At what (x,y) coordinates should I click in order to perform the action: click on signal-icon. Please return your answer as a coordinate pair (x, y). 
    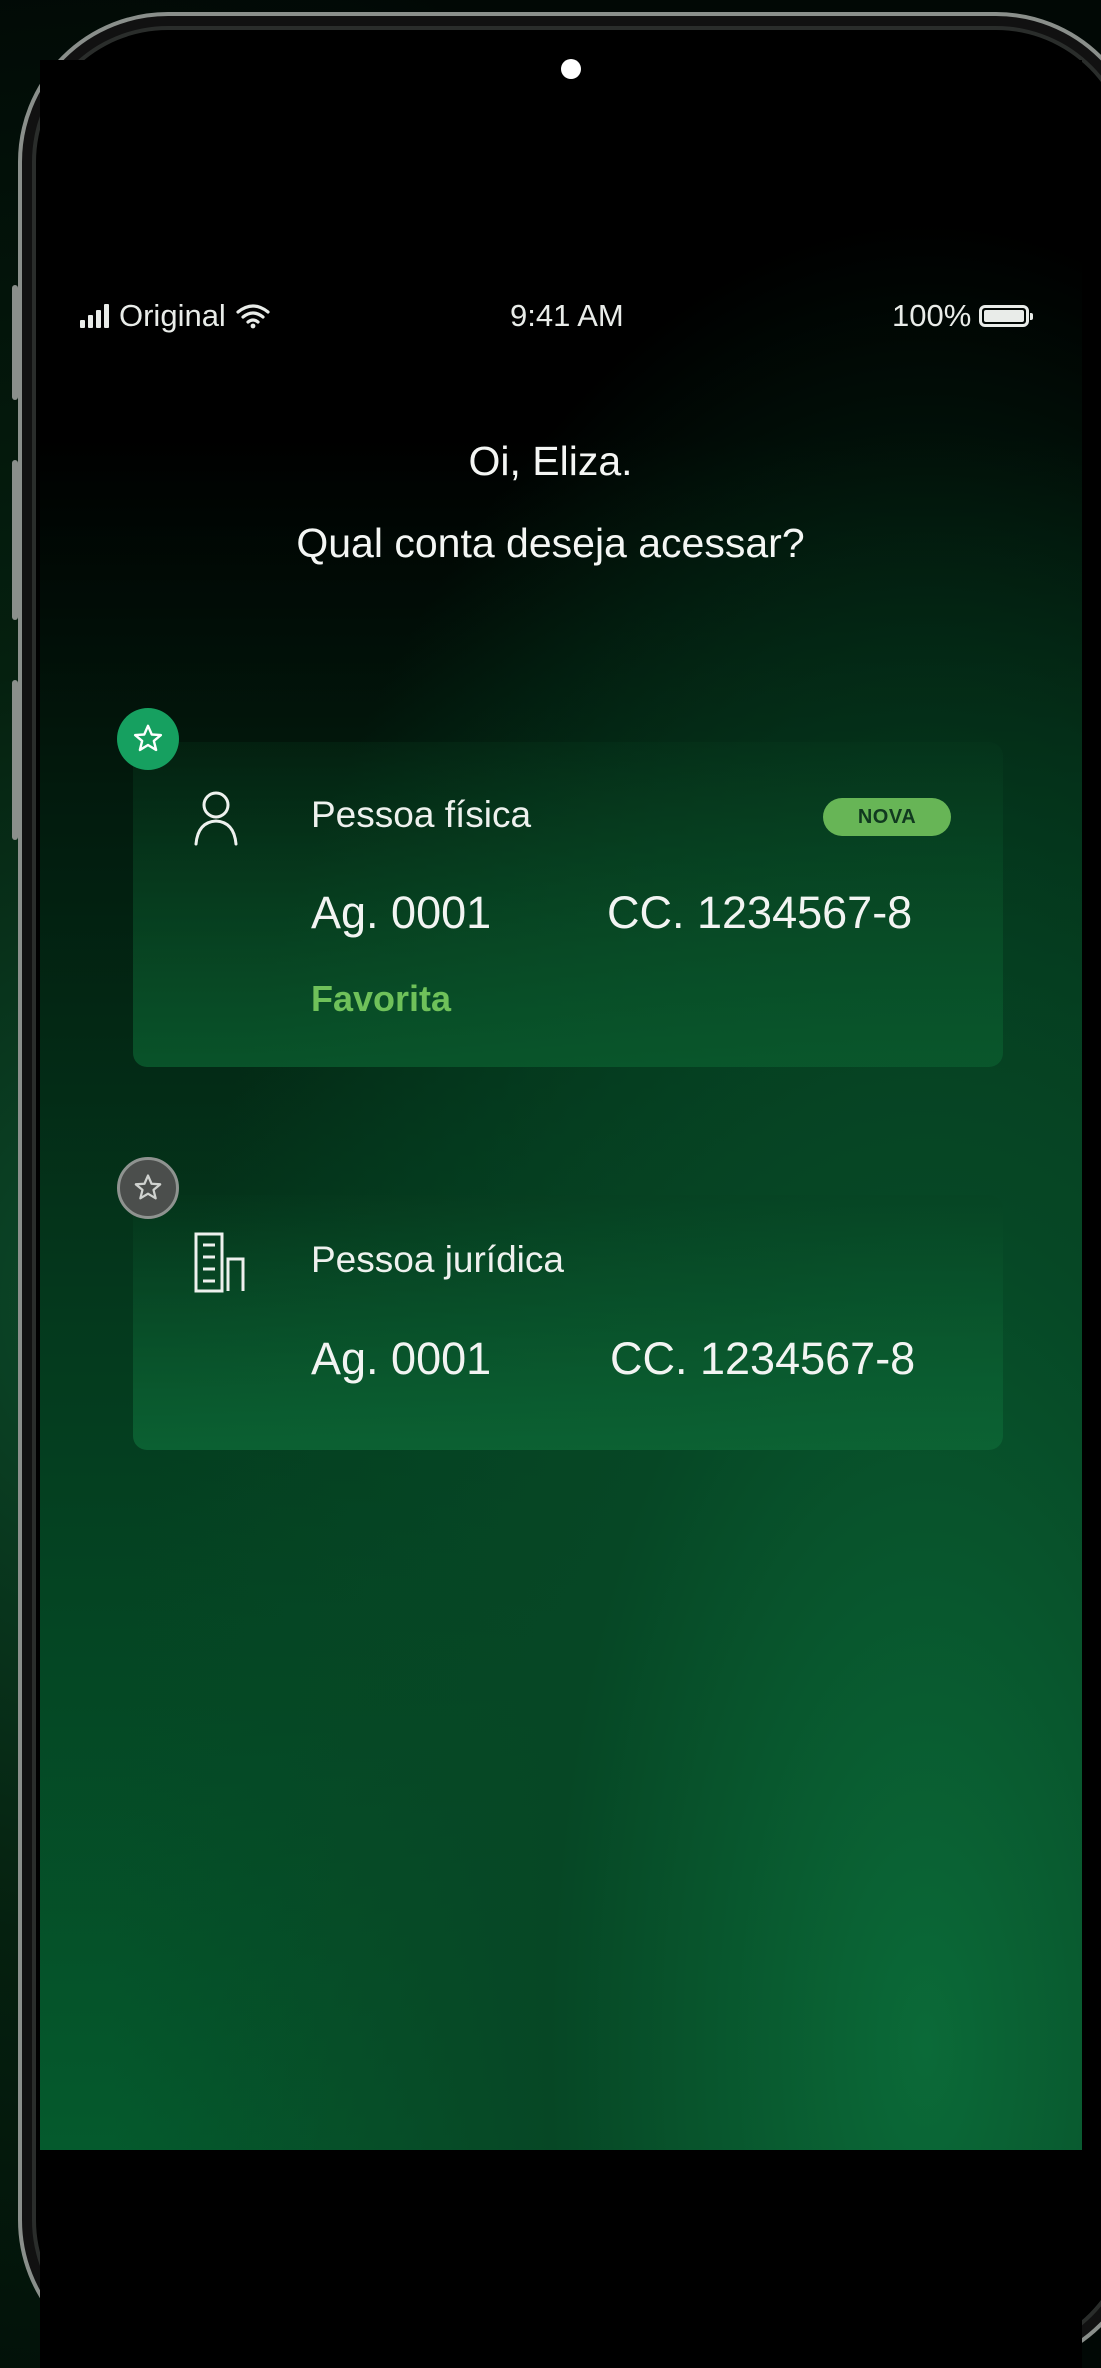
    Looking at the image, I should click on (94, 316).